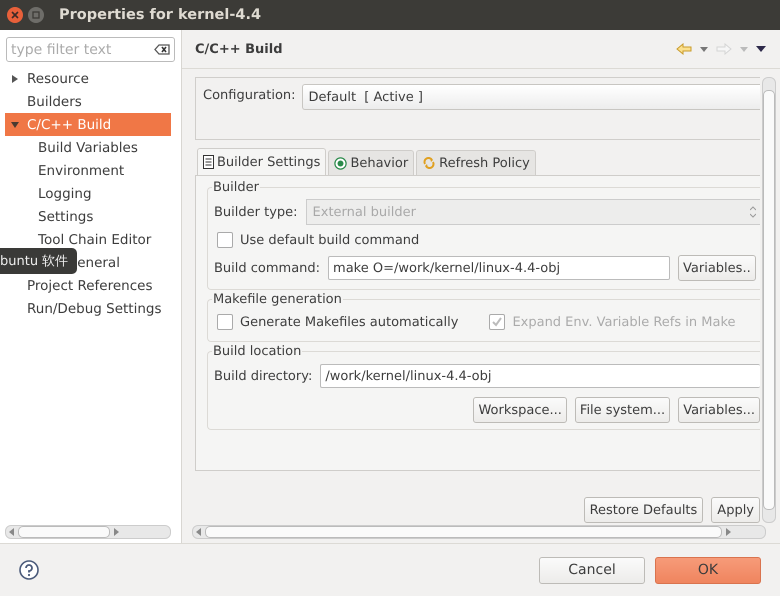  I want to click on tab: Behavior, so click(371, 162).